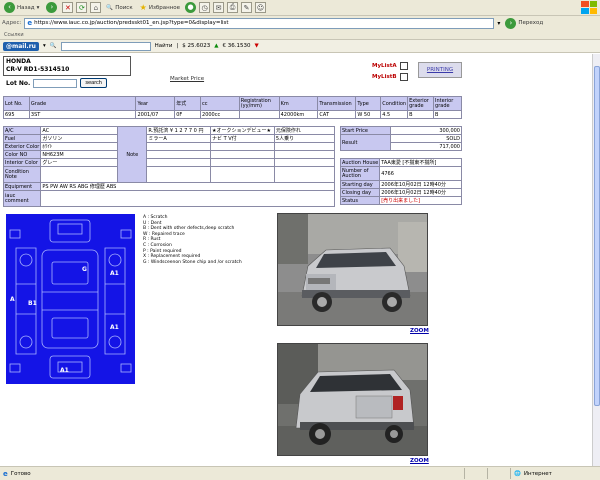 The image size is (600, 480). I want to click on price-row: Result SOLD, so click(401, 142).